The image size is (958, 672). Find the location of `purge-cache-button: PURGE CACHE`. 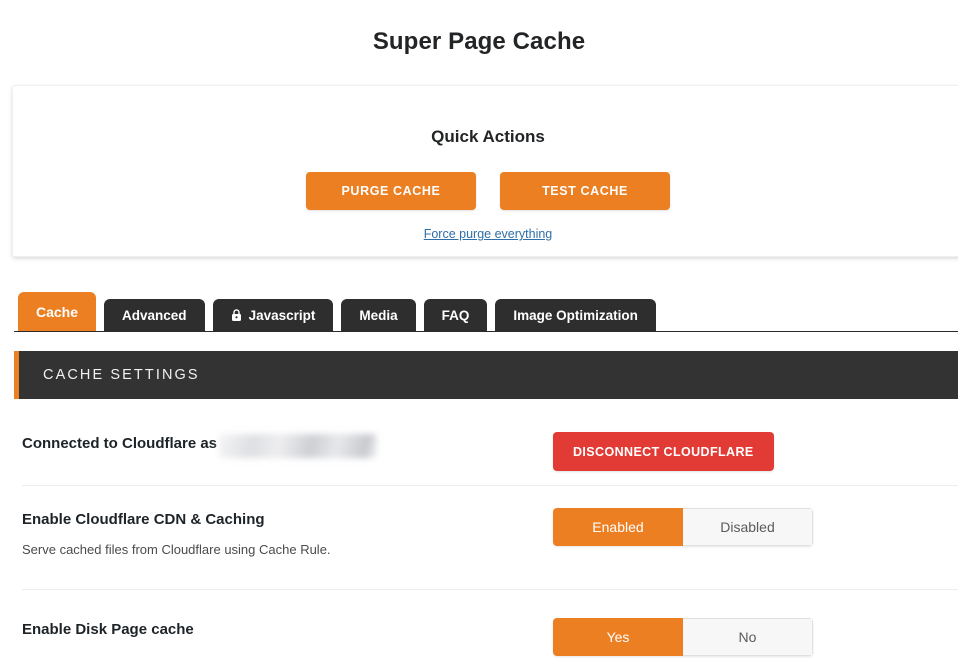

purge-cache-button: PURGE CACHE is located at coordinates (391, 191).